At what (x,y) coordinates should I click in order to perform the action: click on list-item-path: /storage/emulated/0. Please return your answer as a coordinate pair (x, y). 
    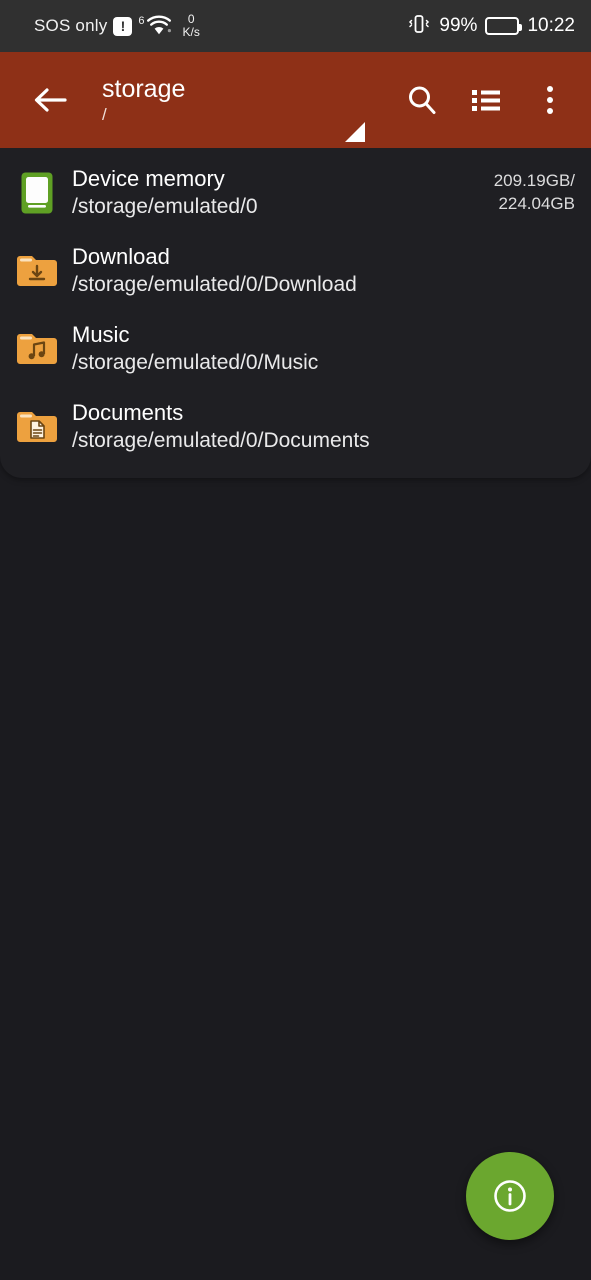
    Looking at the image, I should click on (165, 207).